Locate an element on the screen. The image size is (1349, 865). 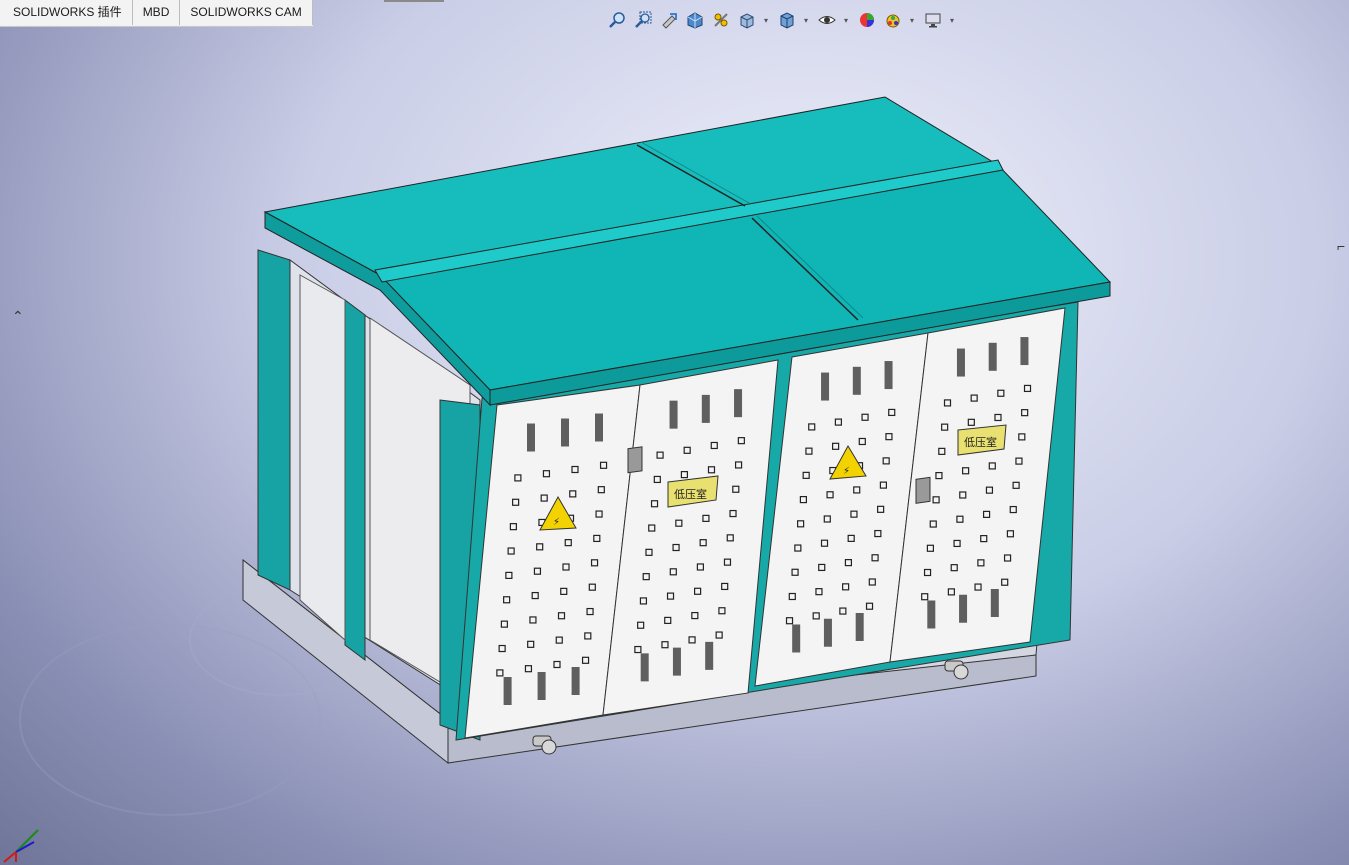
floor-reflection is located at coordinates (170, 720).